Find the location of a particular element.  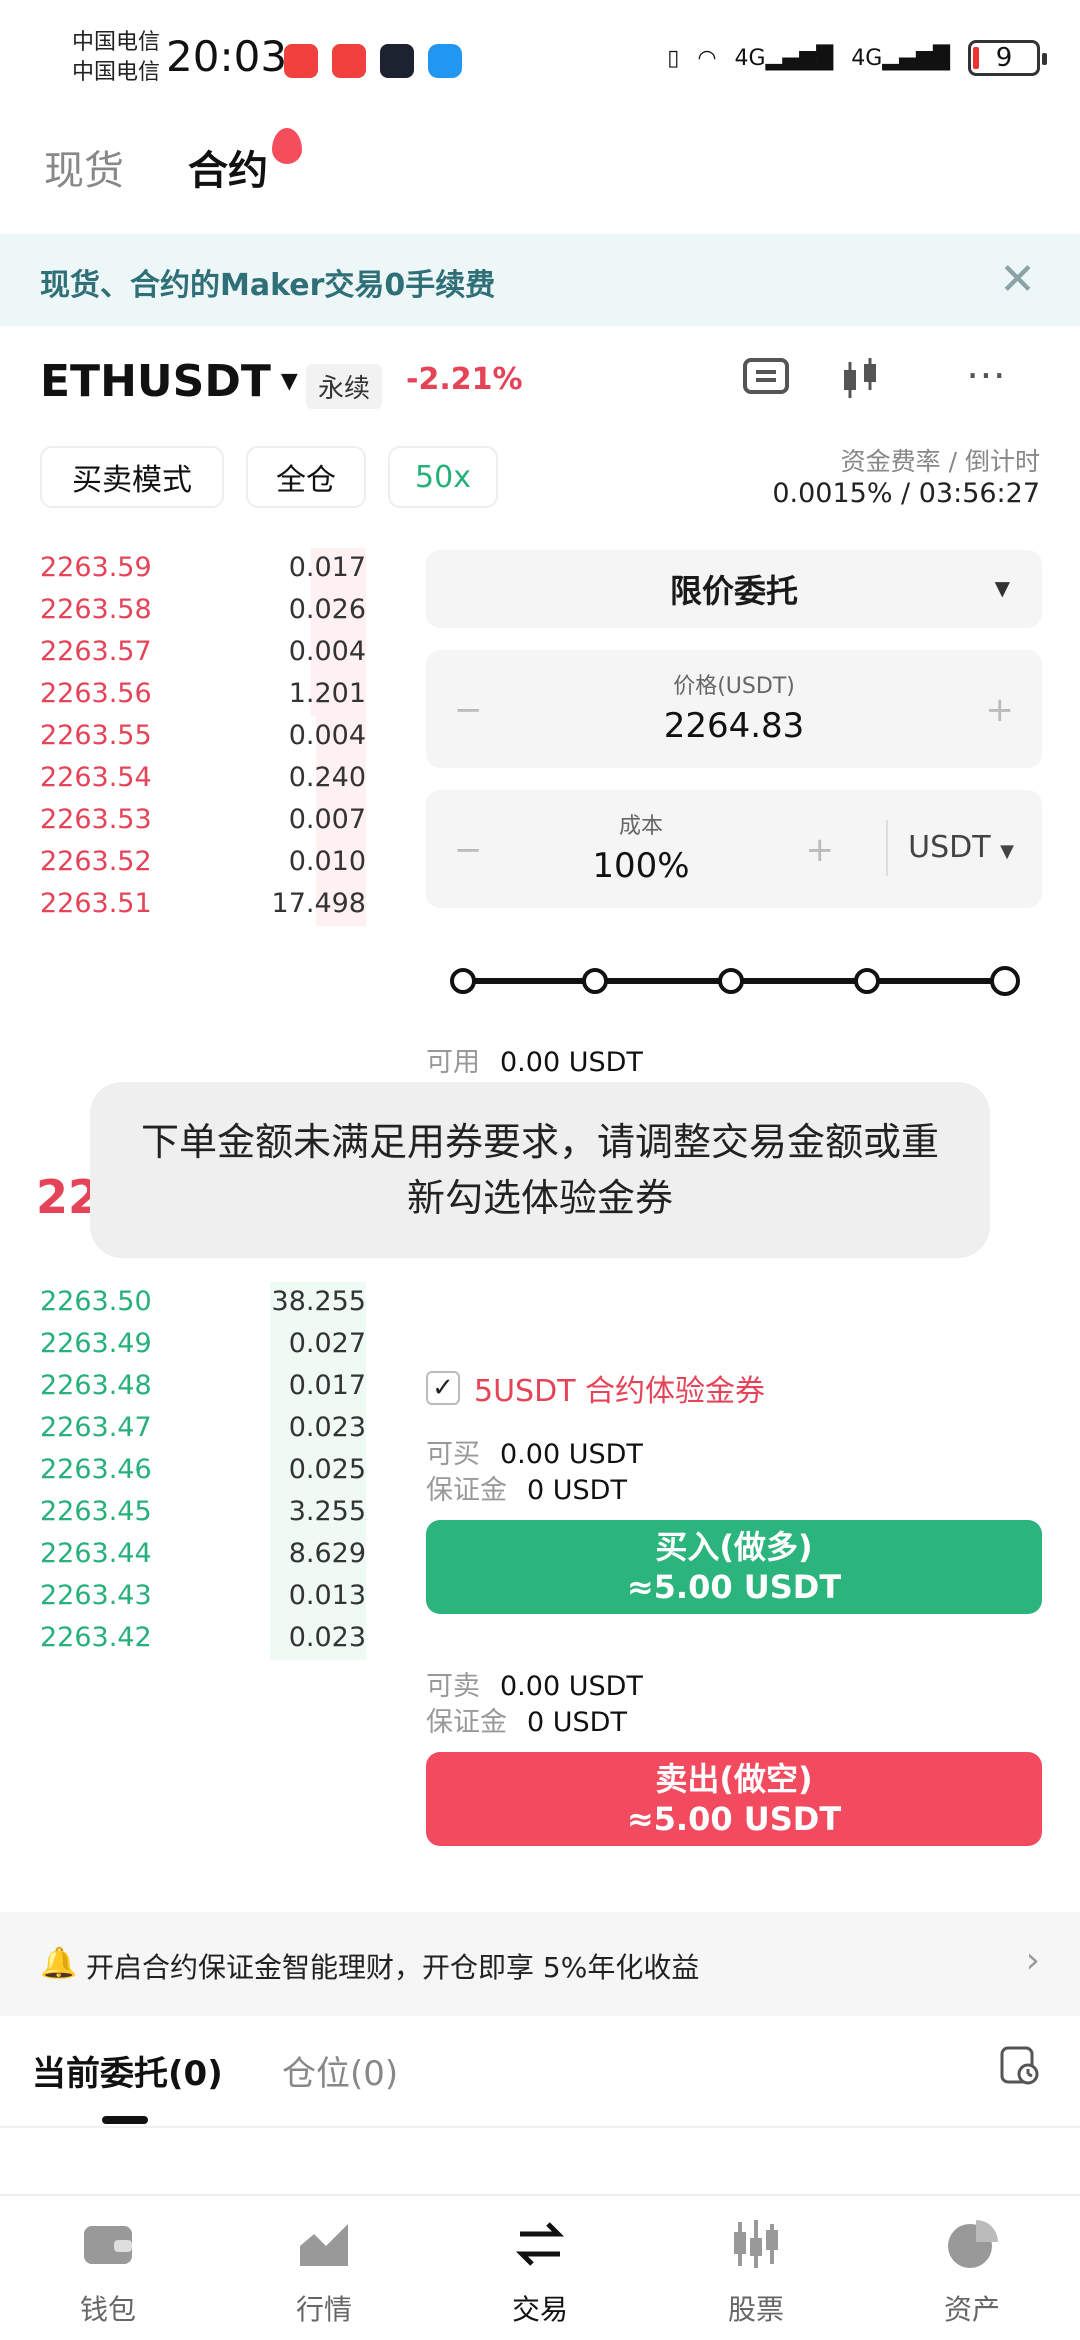

ask-row: 2263.57 0.004 is located at coordinates (185, 653).